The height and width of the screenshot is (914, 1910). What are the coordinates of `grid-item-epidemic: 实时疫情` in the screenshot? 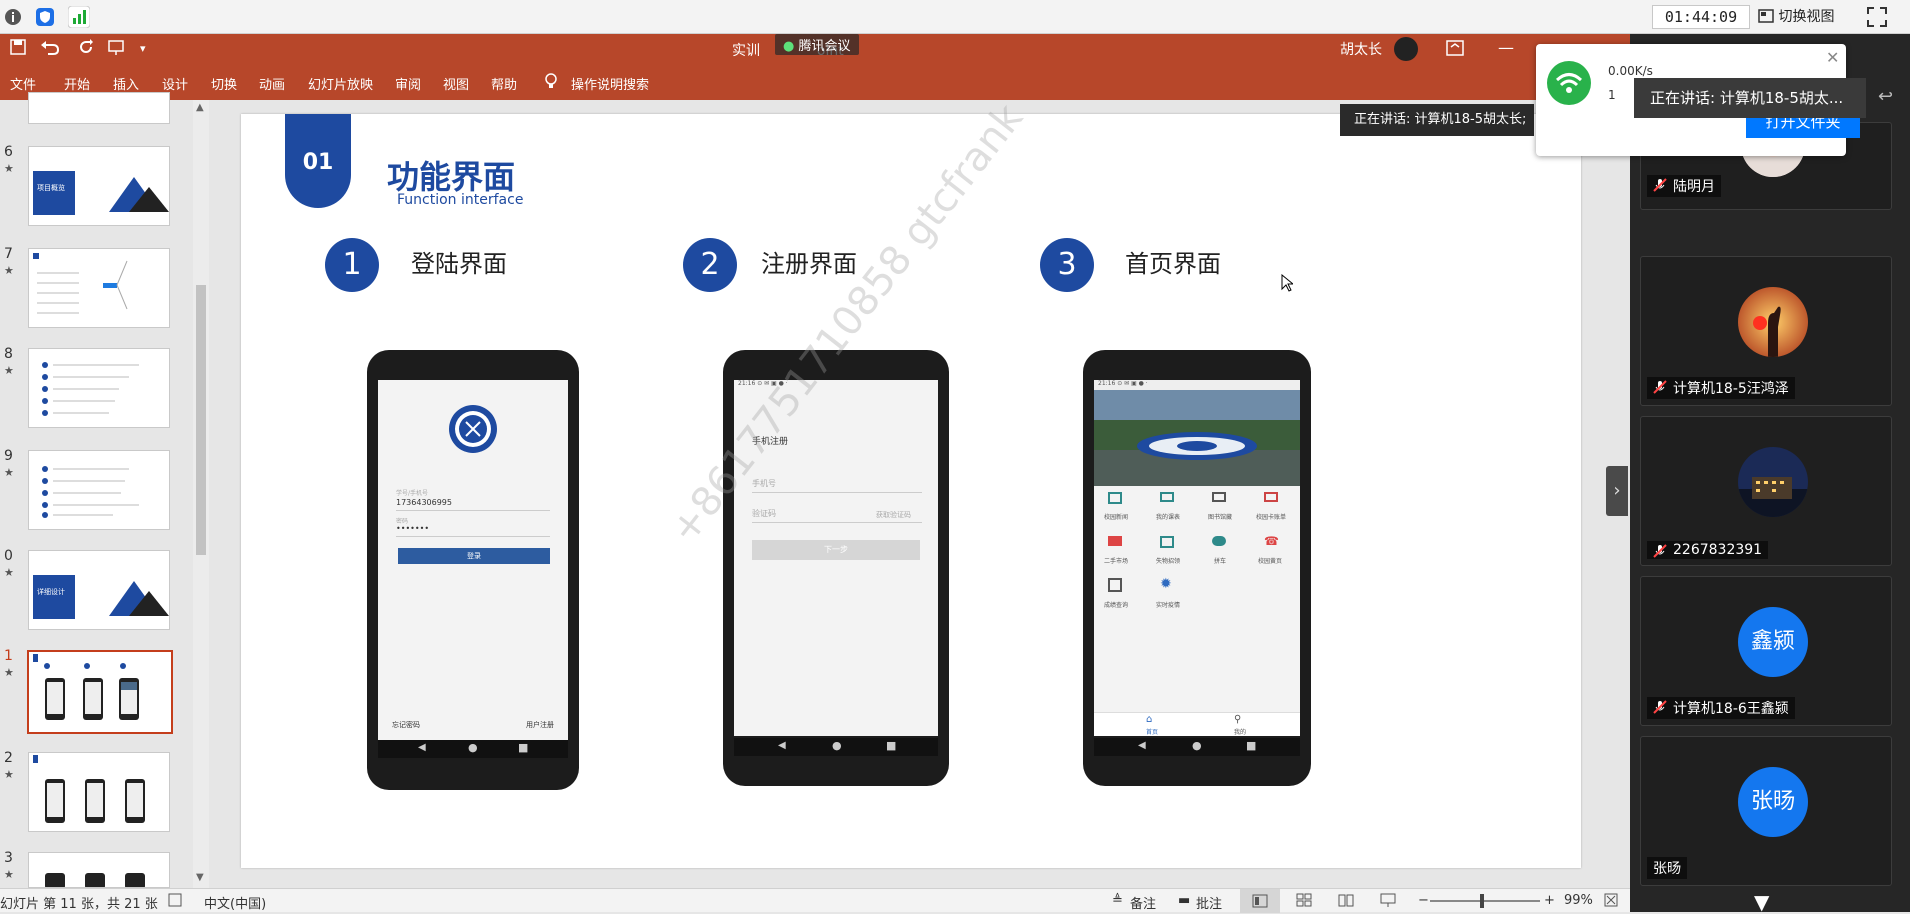 It's located at (1168, 604).